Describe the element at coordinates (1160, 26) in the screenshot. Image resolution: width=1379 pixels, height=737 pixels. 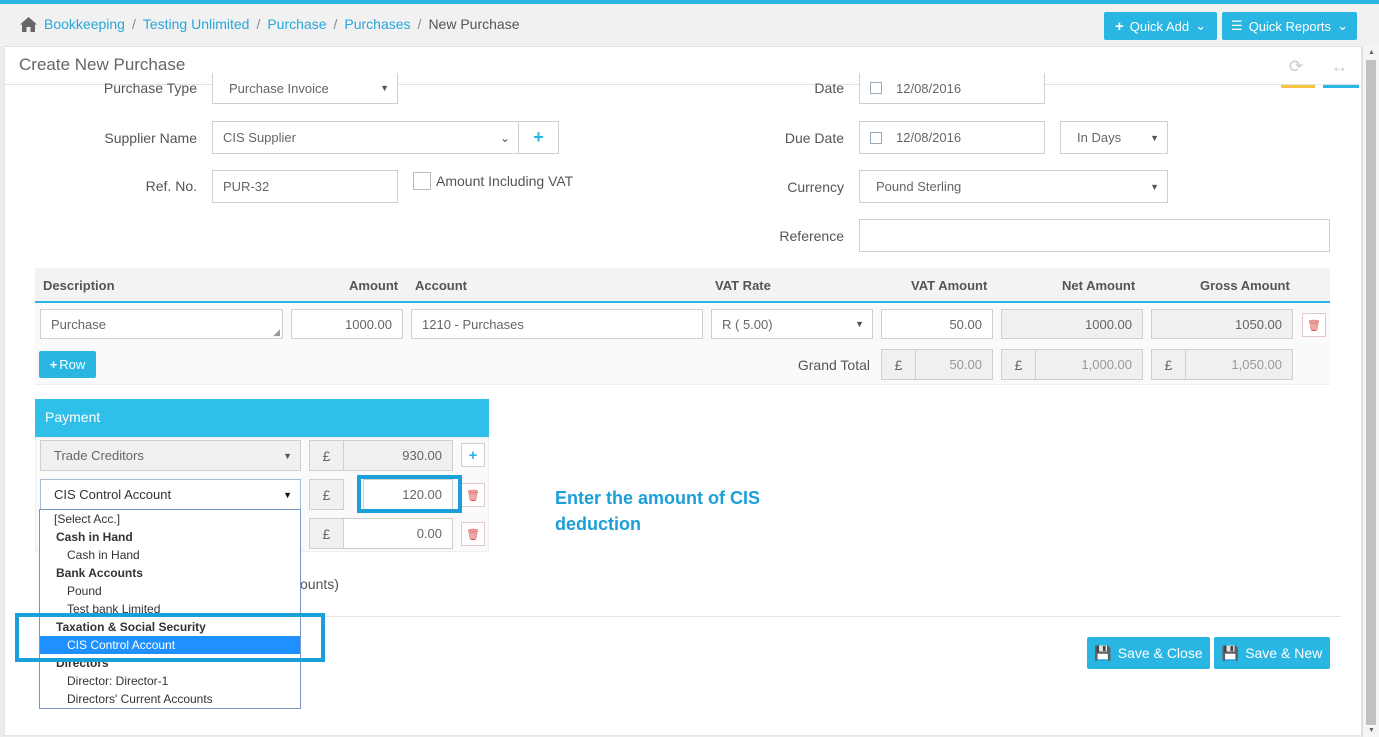
I see `quick-add-button: + Quick Add ⌄` at that location.